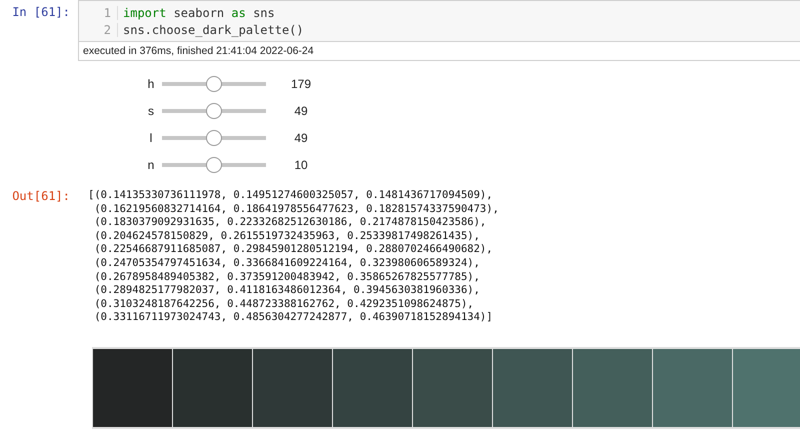 The height and width of the screenshot is (431, 800). What do you see at coordinates (41, 197) in the screenshot?
I see `output-prompt: Out[61]:` at bounding box center [41, 197].